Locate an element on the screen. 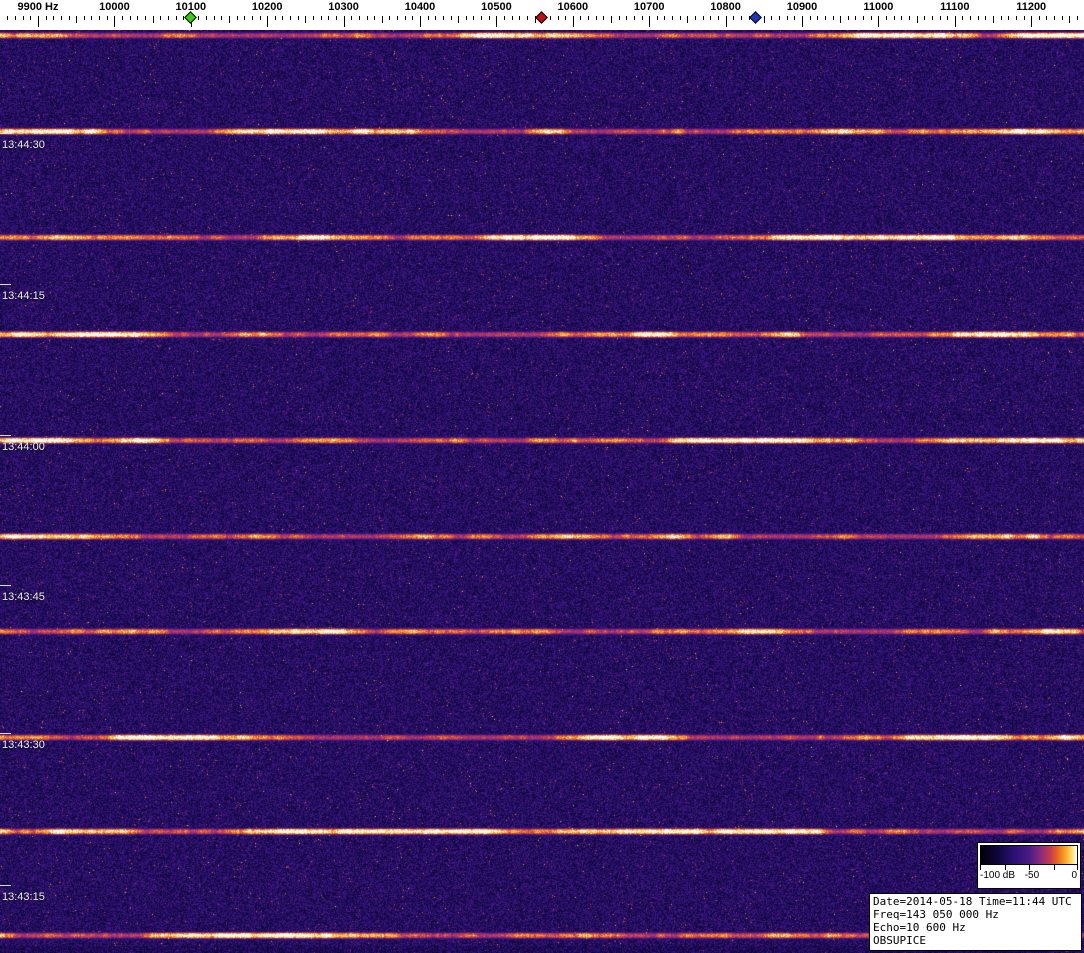 The image size is (1084, 953). freq-tick-label: 11100 is located at coordinates (955, 7).